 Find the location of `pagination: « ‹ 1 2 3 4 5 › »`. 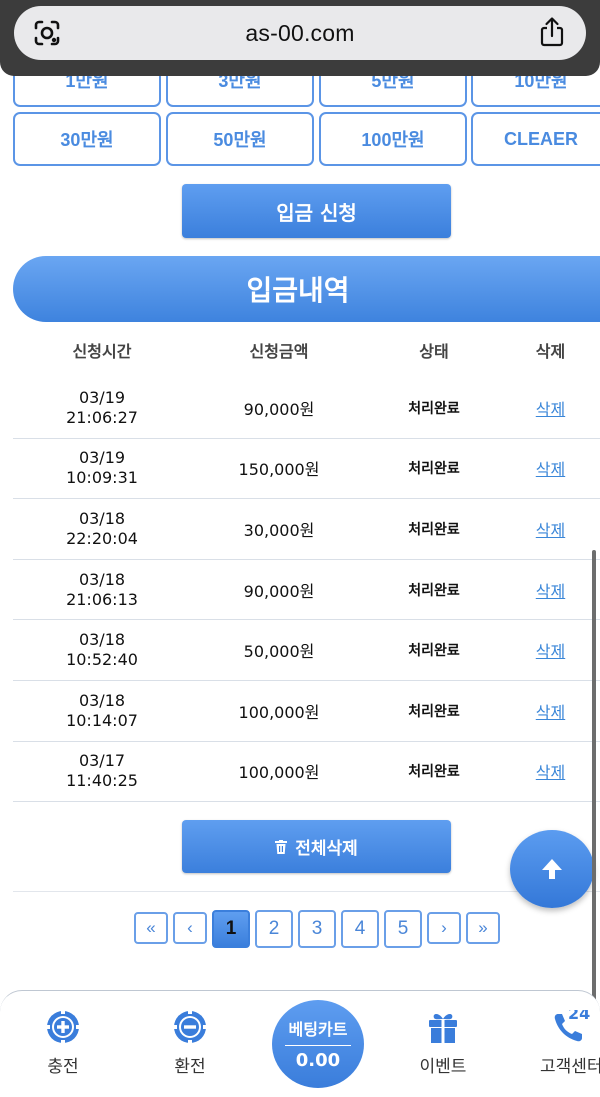

pagination: « ‹ 1 2 3 4 5 › » is located at coordinates (319, 930).